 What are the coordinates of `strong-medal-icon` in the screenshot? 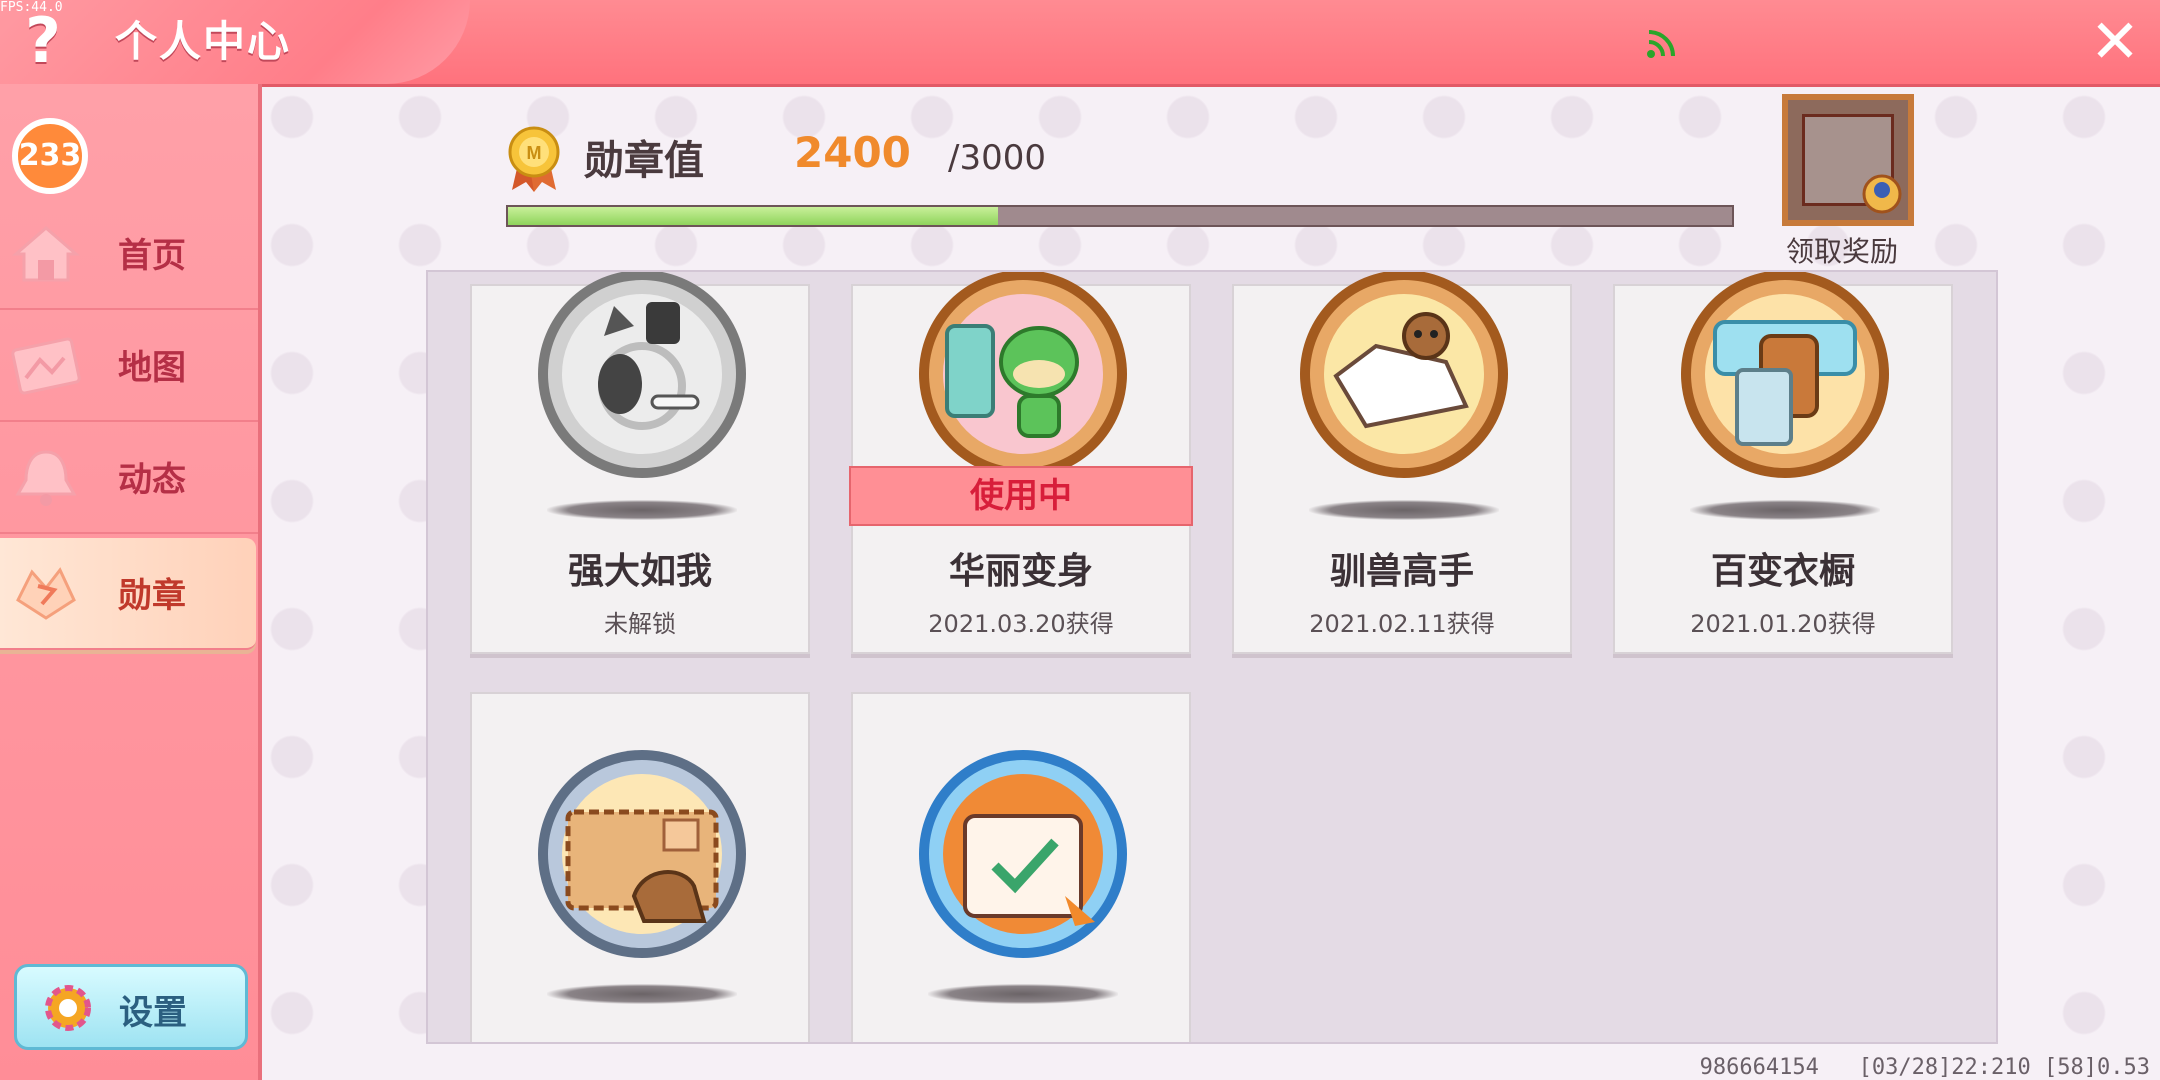 It's located at (642, 375).